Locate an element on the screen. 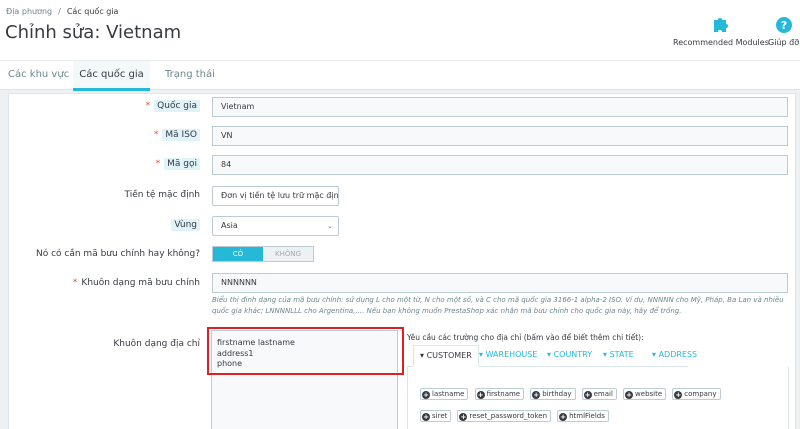 This screenshot has height=429, width=800. help-button: ? Giúp đỡ is located at coordinates (783, 31).